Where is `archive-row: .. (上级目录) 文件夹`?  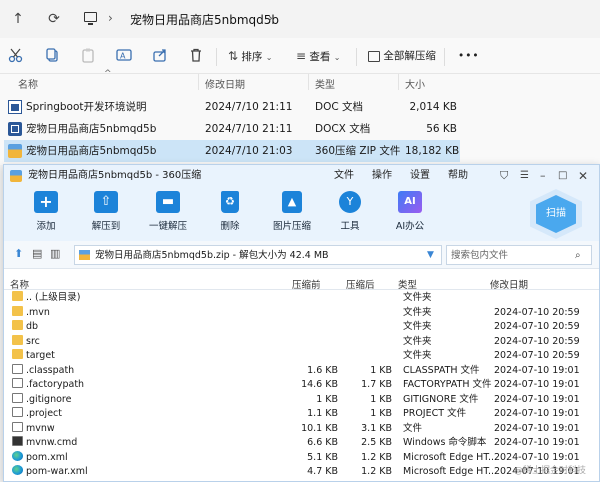 archive-row: .. (上级目录) 文件夹 is located at coordinates (298, 298).